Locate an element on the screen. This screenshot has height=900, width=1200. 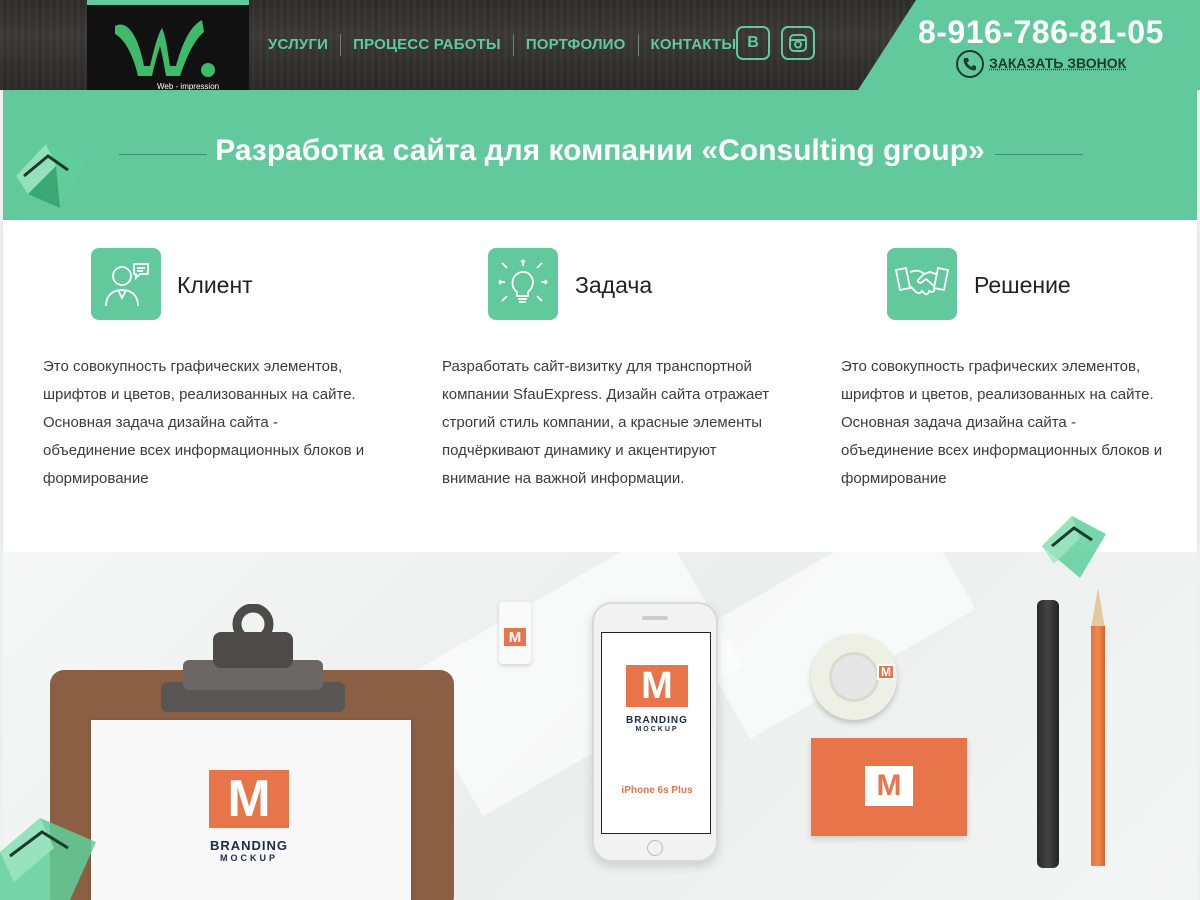
phone-icon is located at coordinates (970, 64).